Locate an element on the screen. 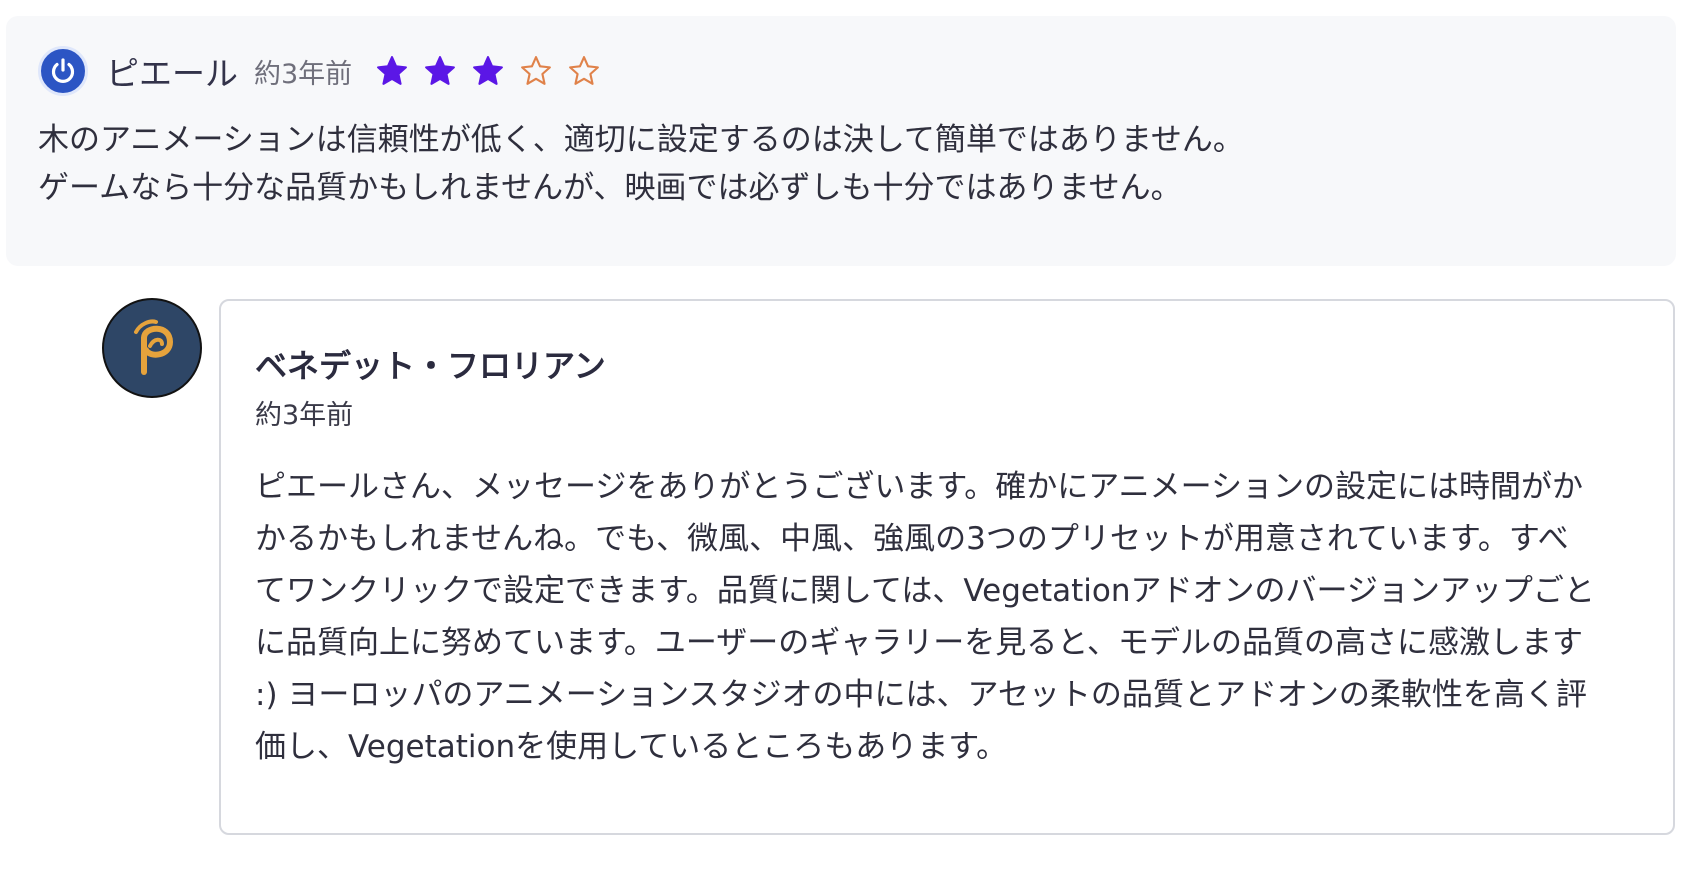 The width and height of the screenshot is (1686, 872). review-text-line: 木のアニメーションは信頼性が低く、適切に設定するのは決して簡単ではありません。 is located at coordinates (641, 140).